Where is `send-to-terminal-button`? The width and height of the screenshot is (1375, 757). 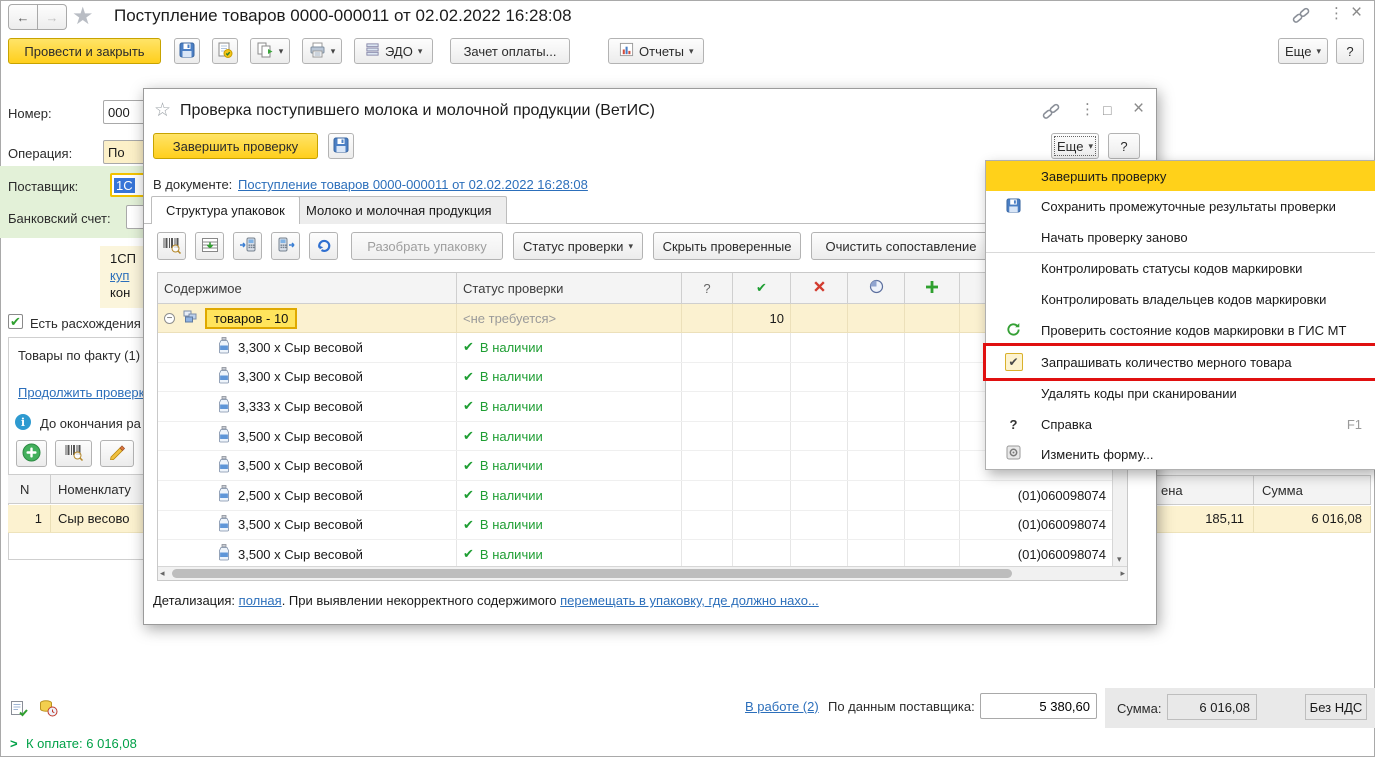
send-to-terminal-button is located at coordinates (247, 246).